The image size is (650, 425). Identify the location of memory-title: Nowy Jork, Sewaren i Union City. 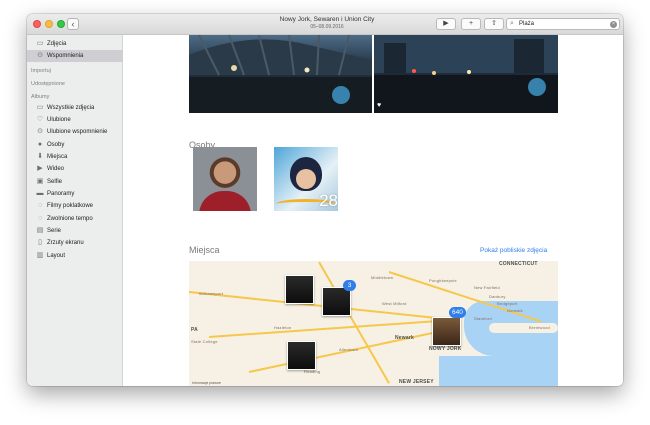
(327, 19).